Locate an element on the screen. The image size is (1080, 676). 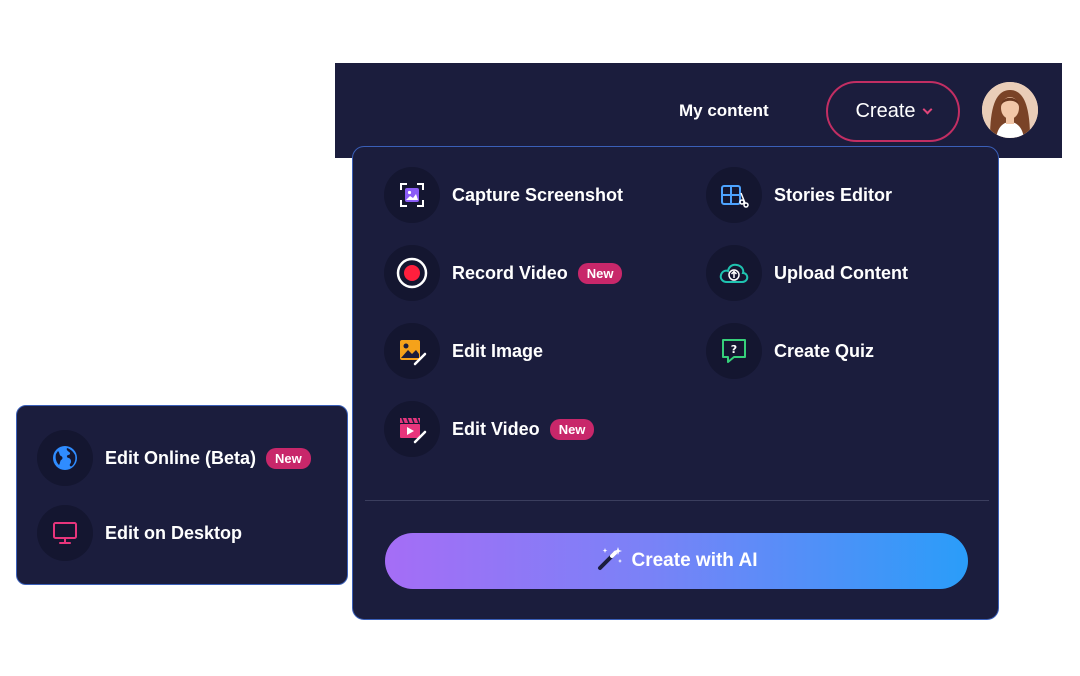
submenu-item-label: Edit Online (Beta) is located at coordinates (181, 457).